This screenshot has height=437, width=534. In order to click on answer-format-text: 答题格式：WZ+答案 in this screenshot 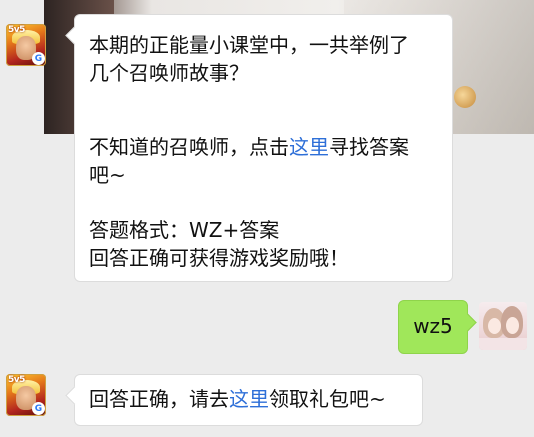, I will do `click(184, 230)`.